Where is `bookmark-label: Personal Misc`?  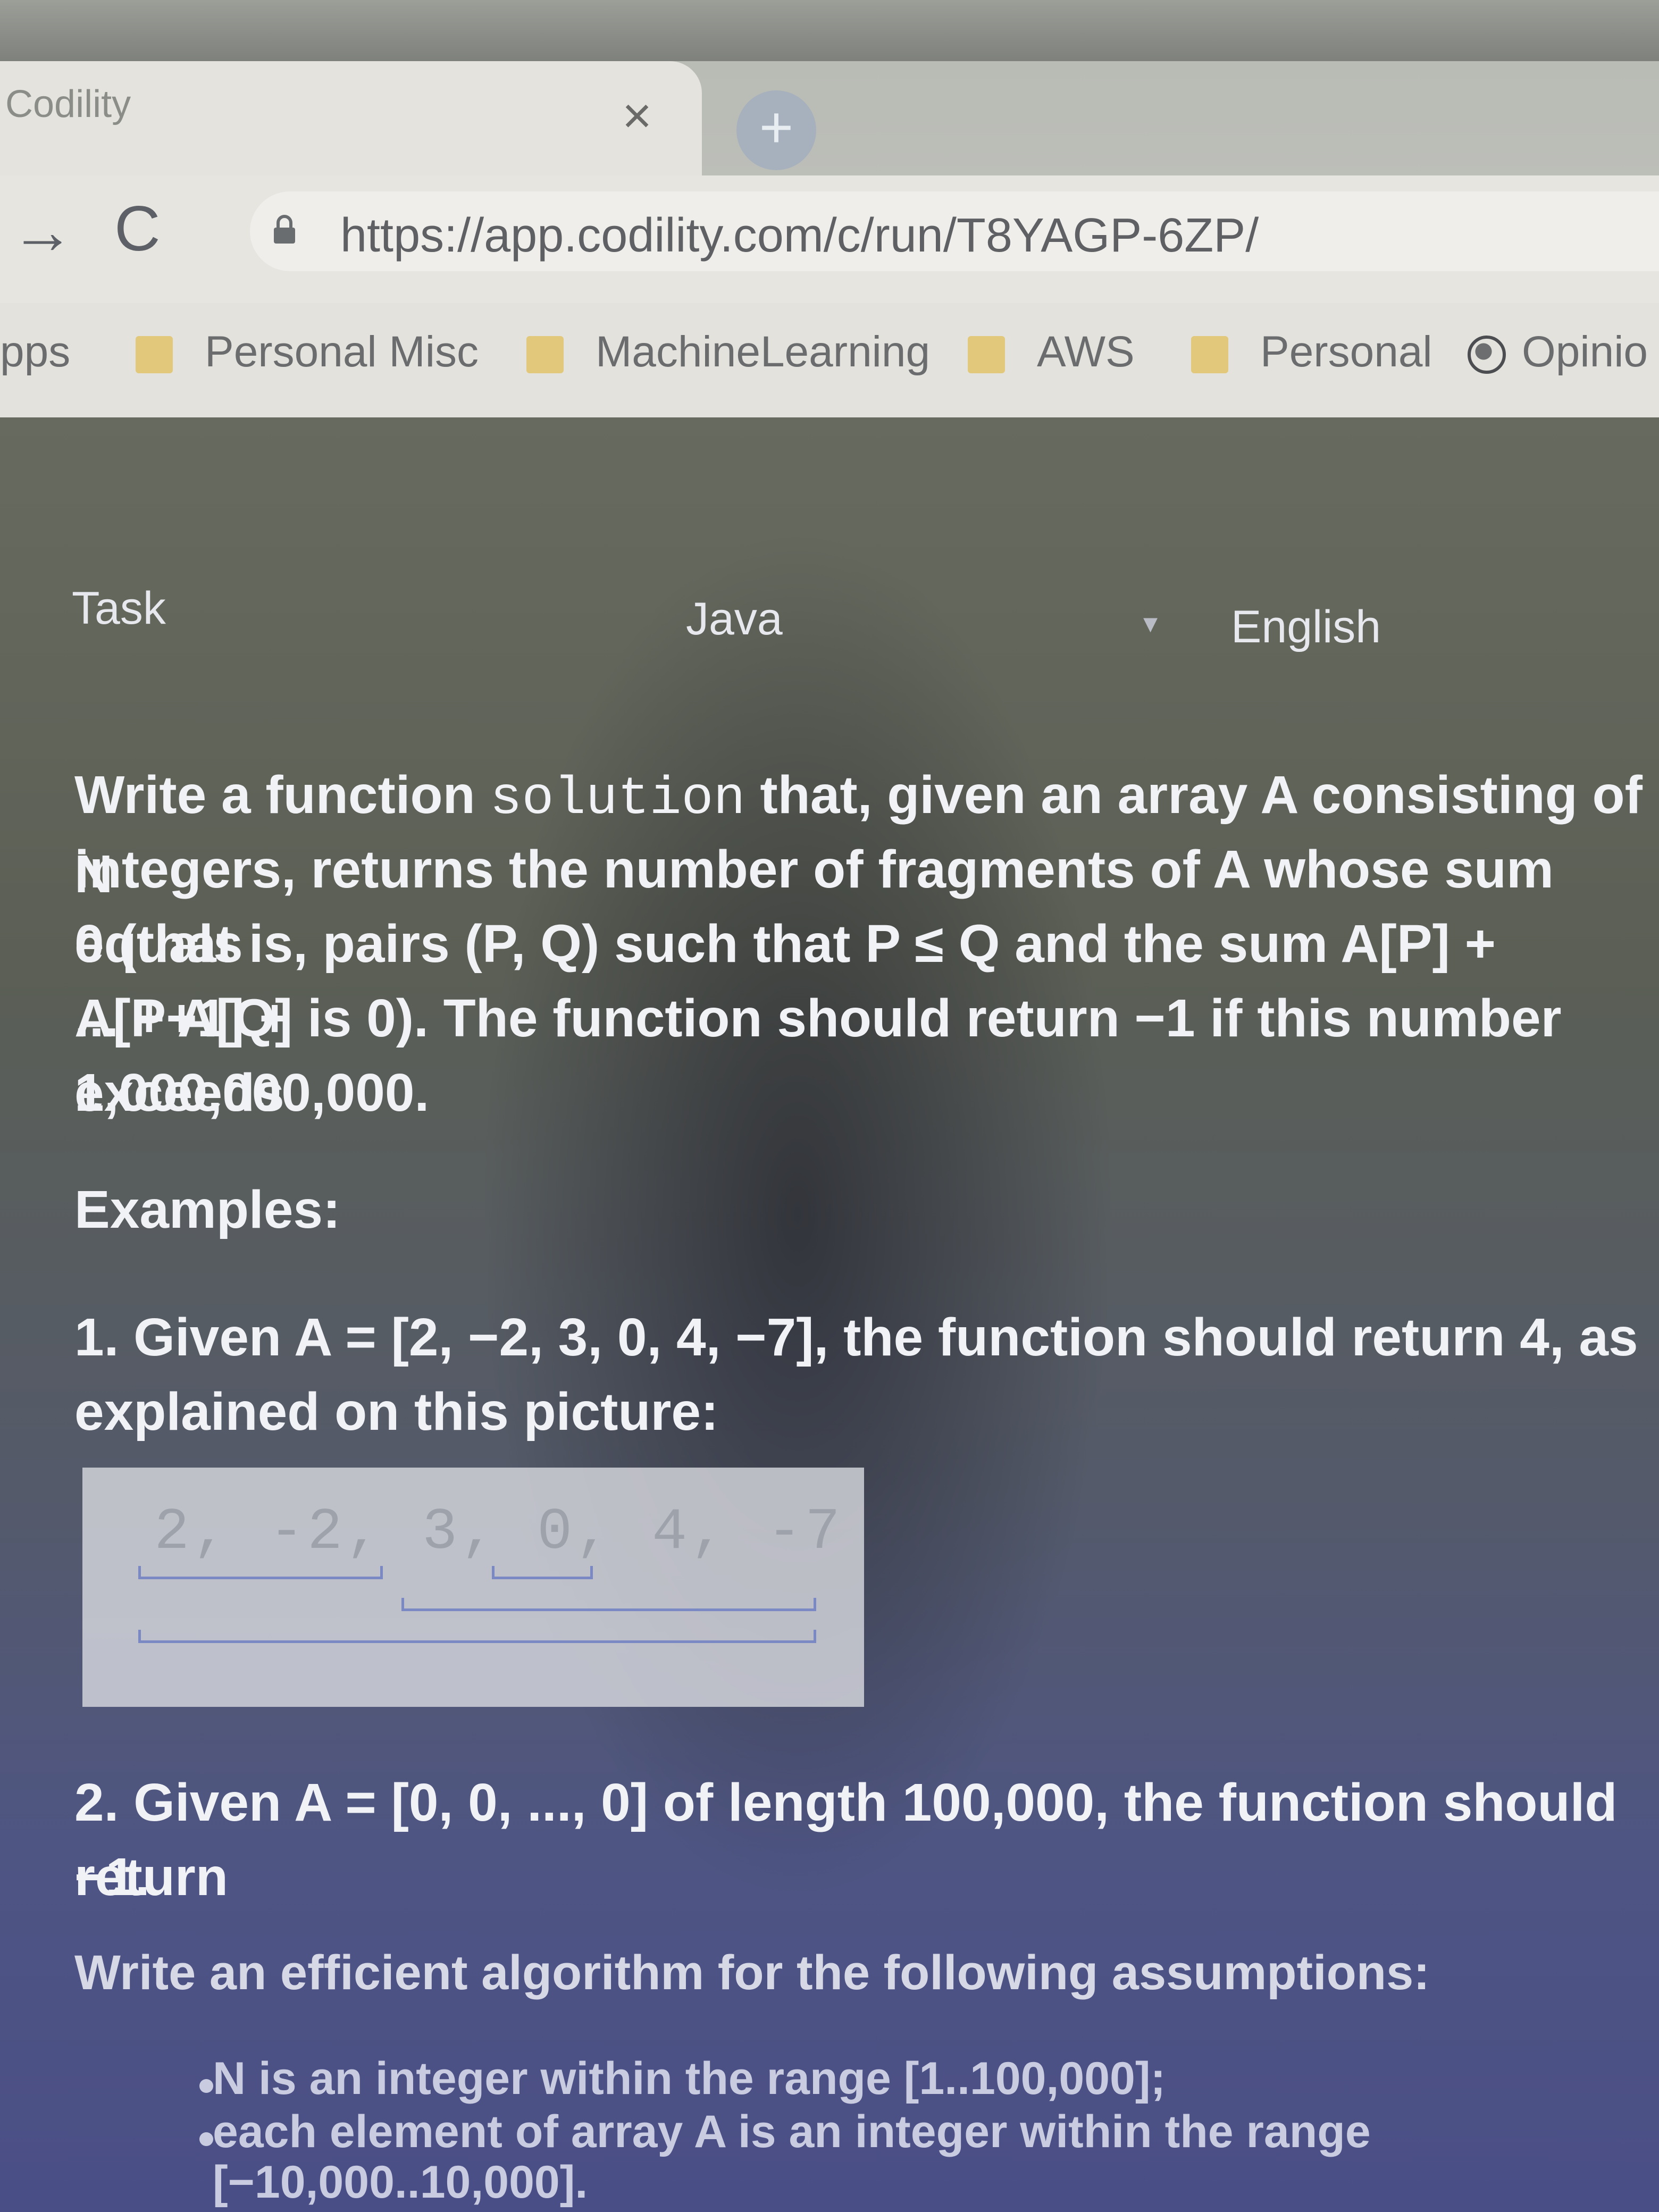
bookmark-label: Personal Misc is located at coordinates (342, 352).